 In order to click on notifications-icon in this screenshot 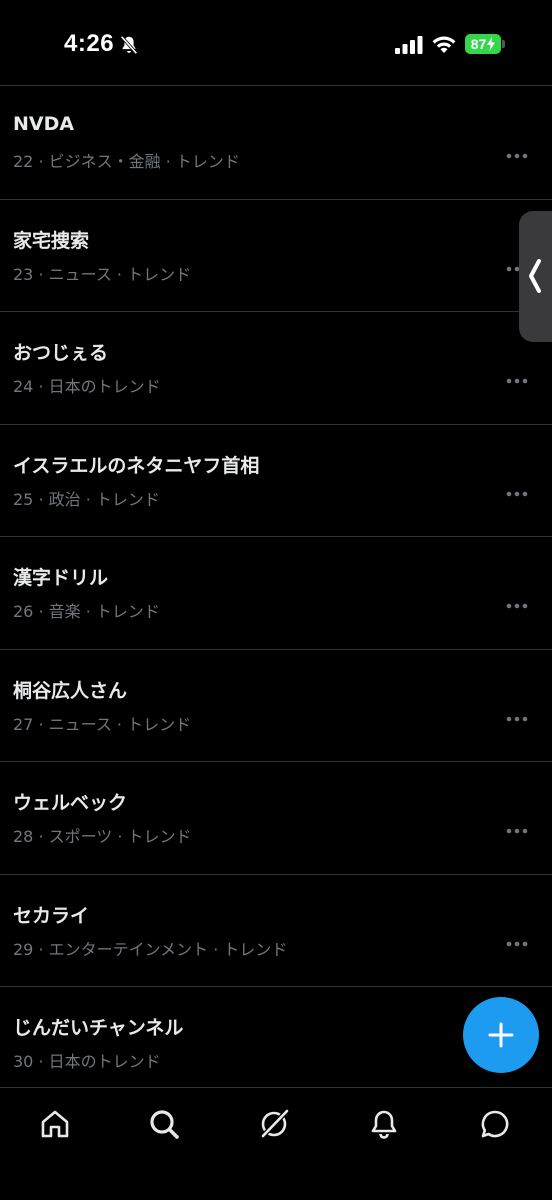, I will do `click(384, 1124)`.